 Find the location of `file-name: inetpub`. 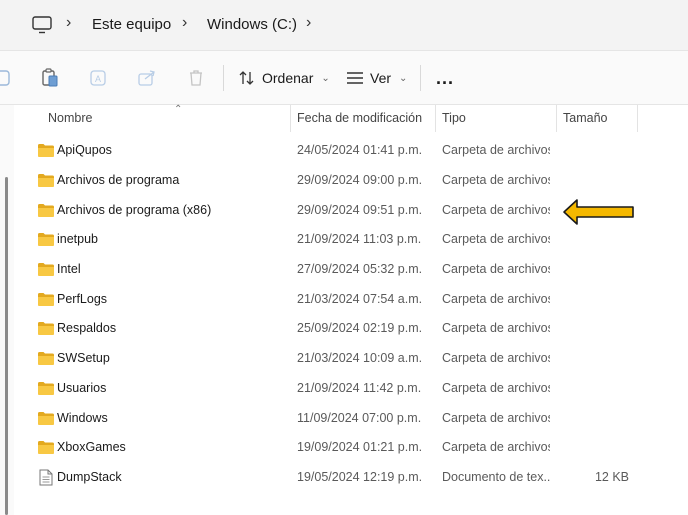

file-name: inetpub is located at coordinates (78, 239).